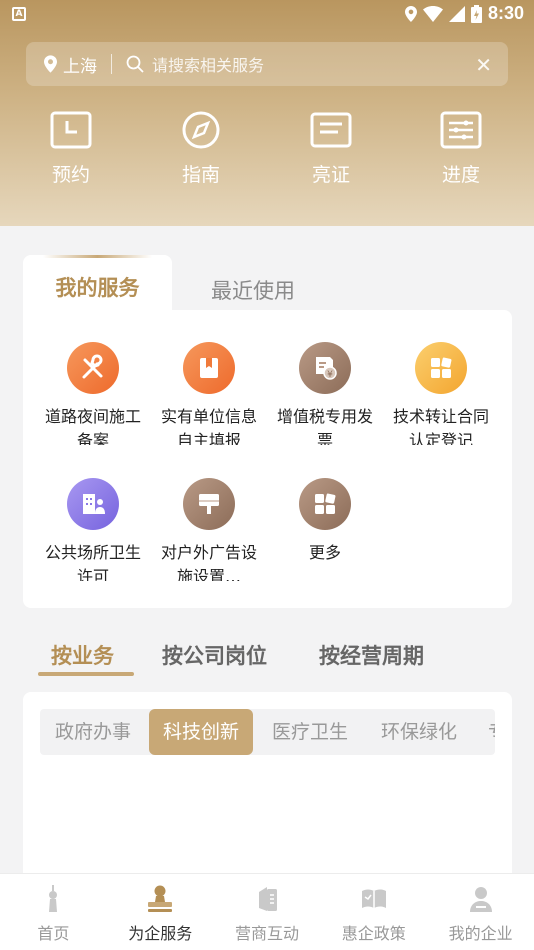 Image resolution: width=534 pixels, height=950 pixels. What do you see at coordinates (93, 504) in the screenshot?
I see `building-person-icon` at bounding box center [93, 504].